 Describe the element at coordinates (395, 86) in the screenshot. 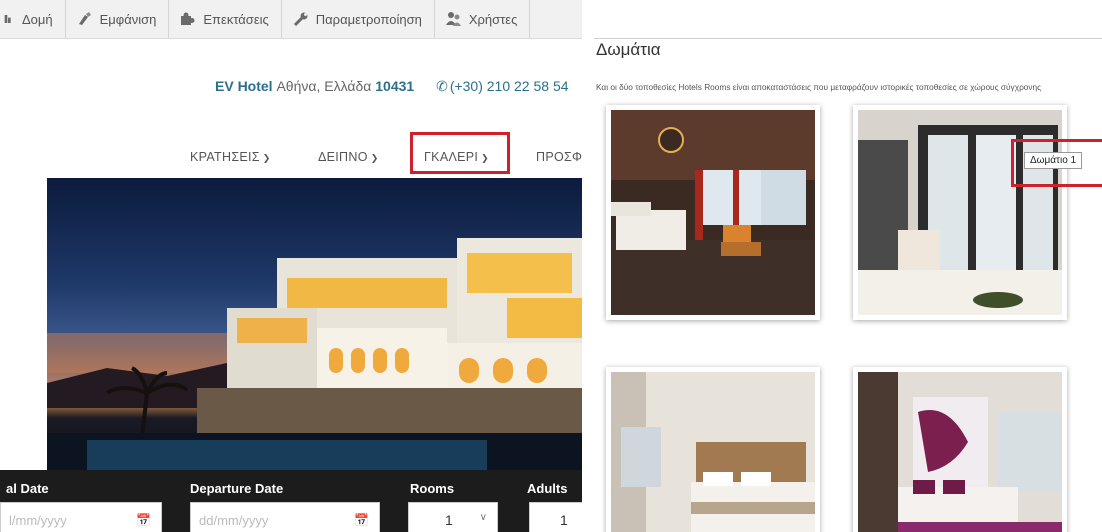

I see `hotel-zip: 10431` at that location.